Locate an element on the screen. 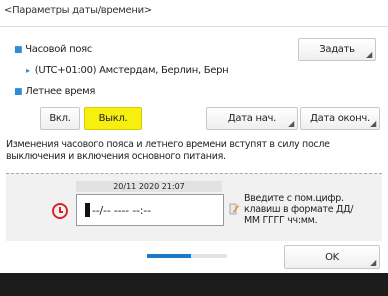 The image size is (388, 296). dst-on-button: Вкл. is located at coordinates (60, 118).